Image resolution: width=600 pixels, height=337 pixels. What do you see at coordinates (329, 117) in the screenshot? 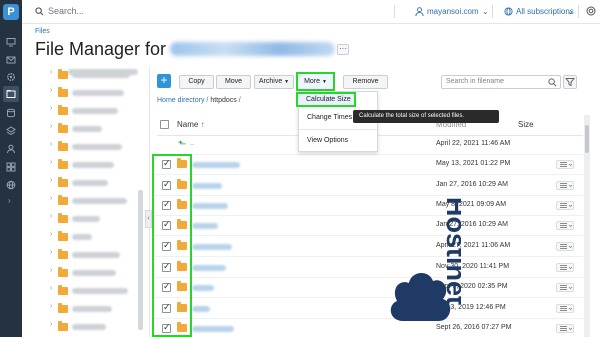
I see `menu-item-change-times: Change Times` at bounding box center [329, 117].